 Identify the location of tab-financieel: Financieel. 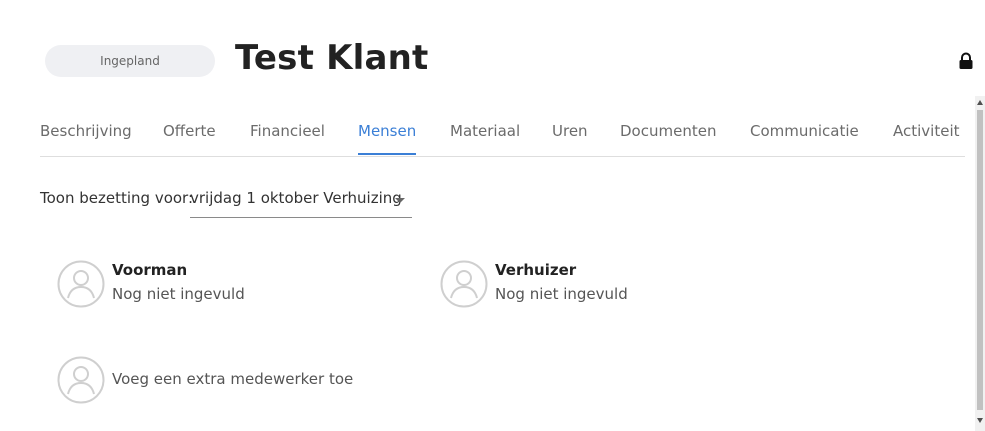
(287, 131).